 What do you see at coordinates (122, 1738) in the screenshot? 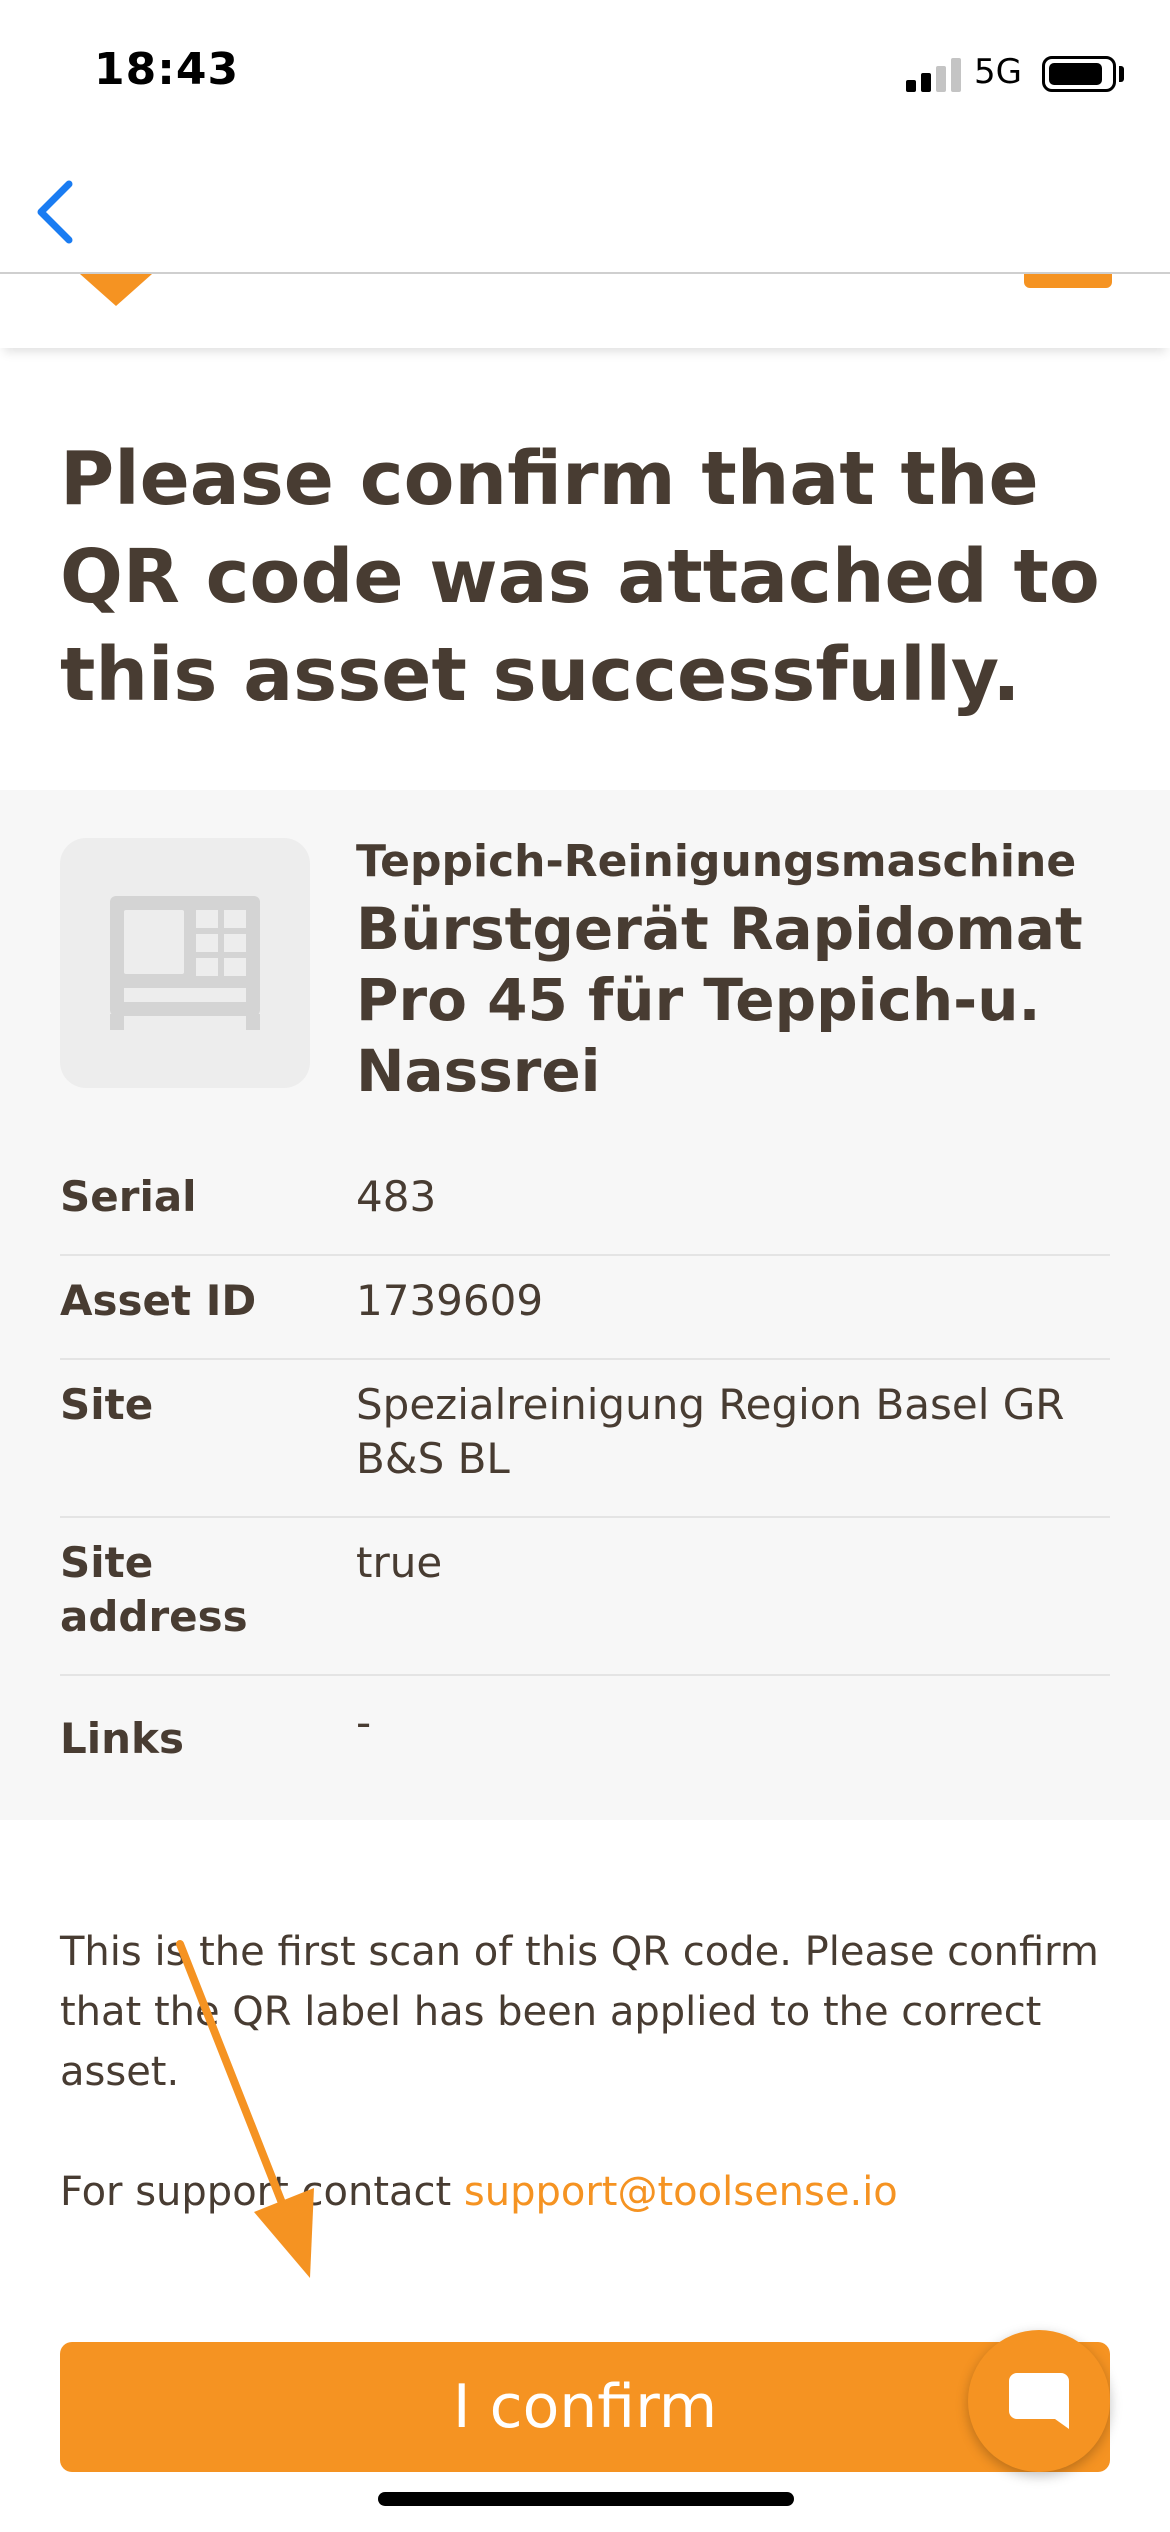
I see `detail-label: Links` at bounding box center [122, 1738].